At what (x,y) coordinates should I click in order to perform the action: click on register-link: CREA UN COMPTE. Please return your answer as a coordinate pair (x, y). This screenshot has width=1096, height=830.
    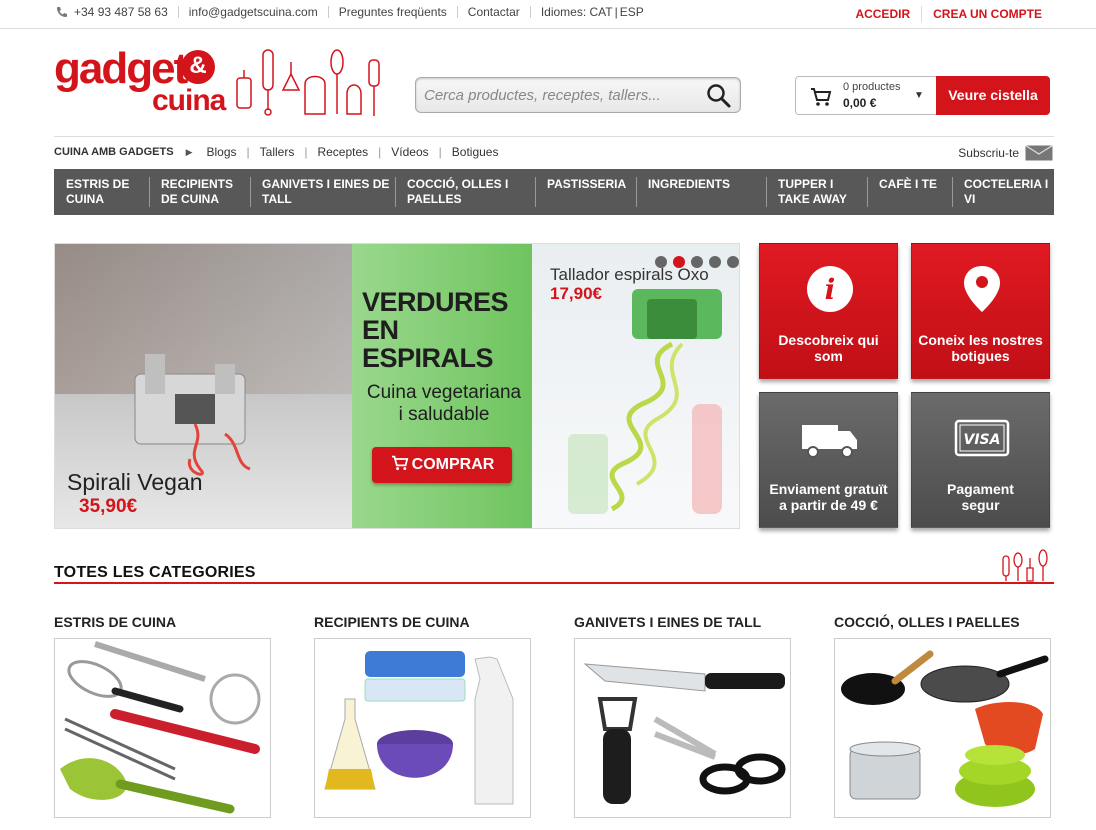
    Looking at the image, I should click on (987, 14).